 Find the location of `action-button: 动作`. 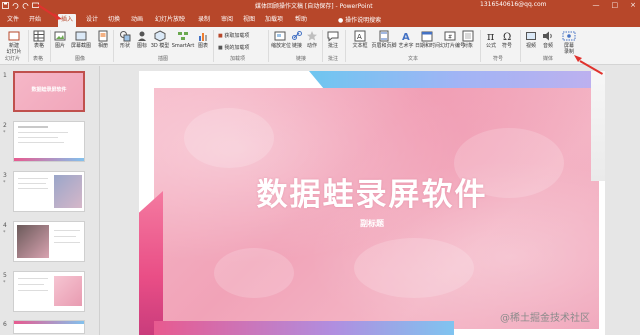

action-button: 动作 is located at coordinates (312, 39).